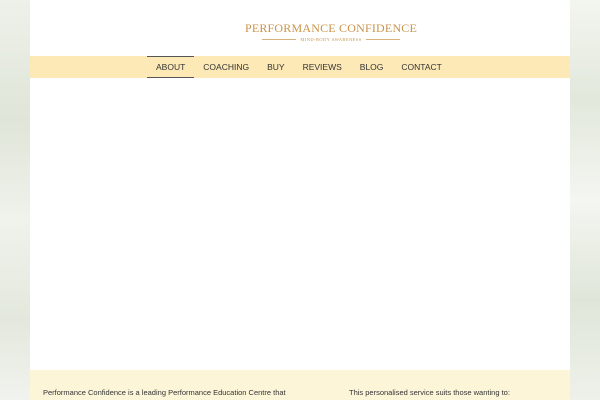  Describe the element at coordinates (322, 67) in the screenshot. I see `nav-item-reviews: REVIEWS` at that location.